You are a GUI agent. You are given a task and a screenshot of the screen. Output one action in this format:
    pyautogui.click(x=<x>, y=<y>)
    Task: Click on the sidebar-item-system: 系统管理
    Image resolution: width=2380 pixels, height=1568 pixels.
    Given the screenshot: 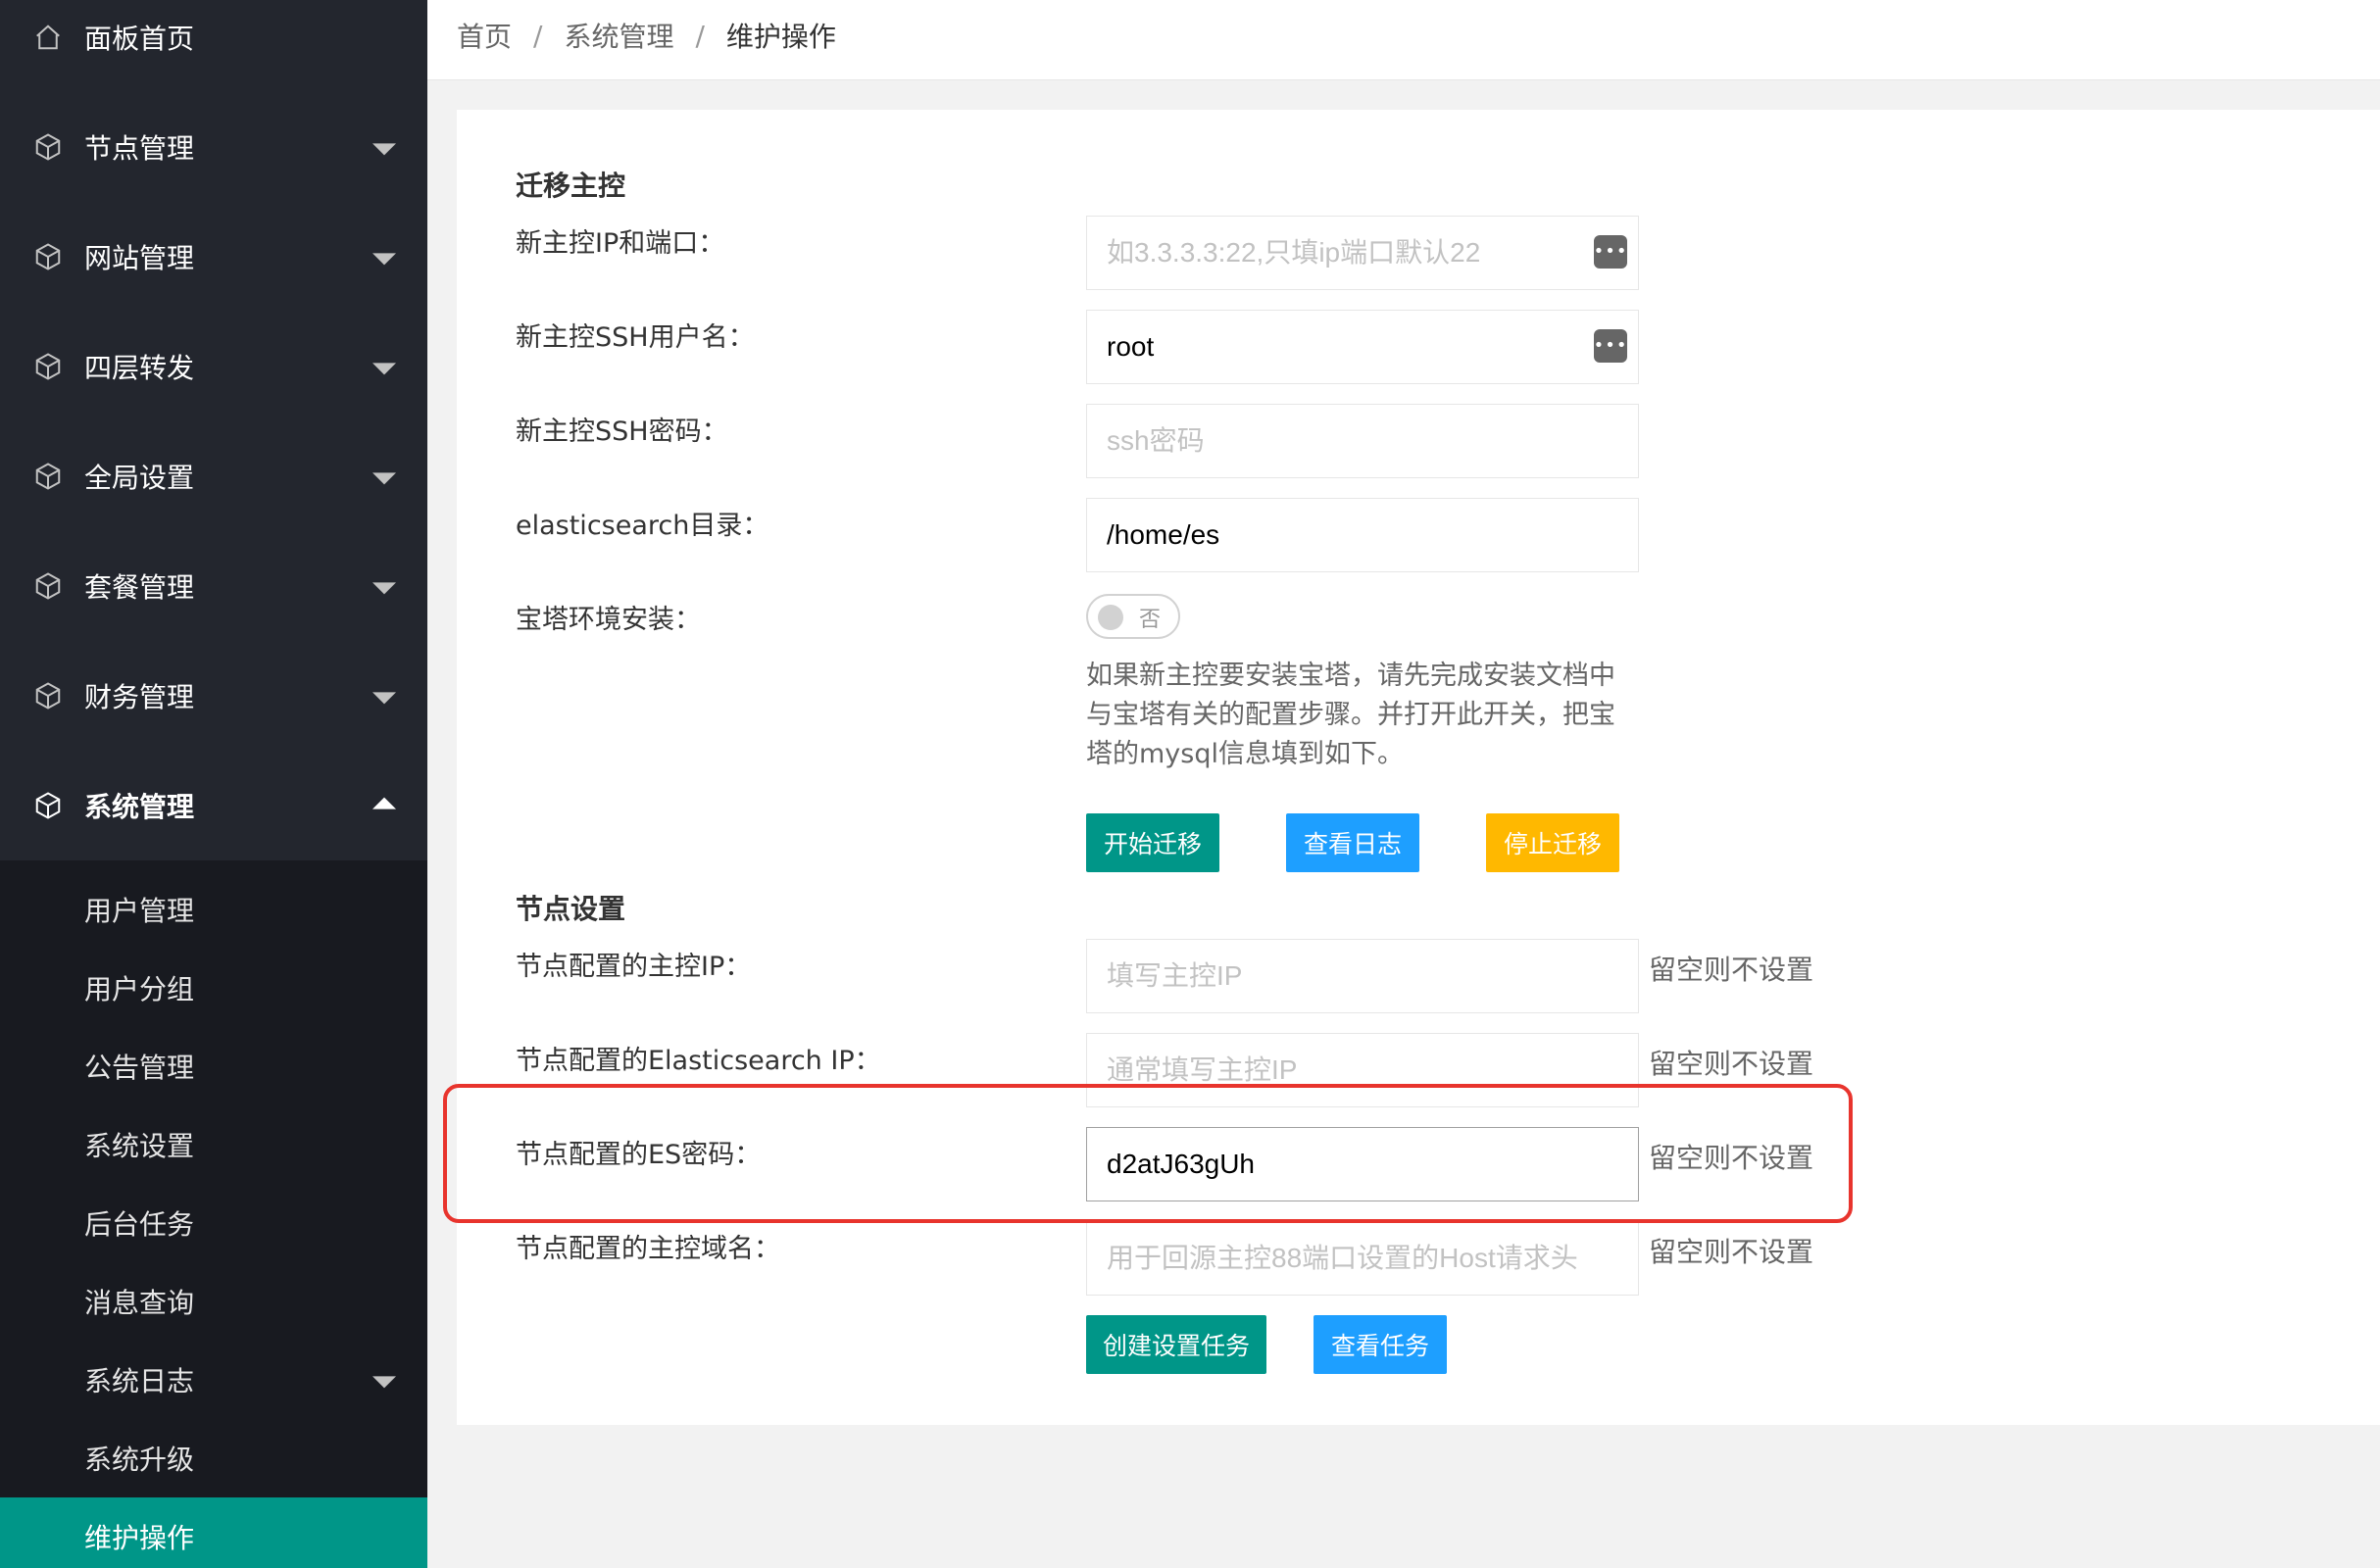 What is the action you would take?
    pyautogui.click(x=213, y=805)
    